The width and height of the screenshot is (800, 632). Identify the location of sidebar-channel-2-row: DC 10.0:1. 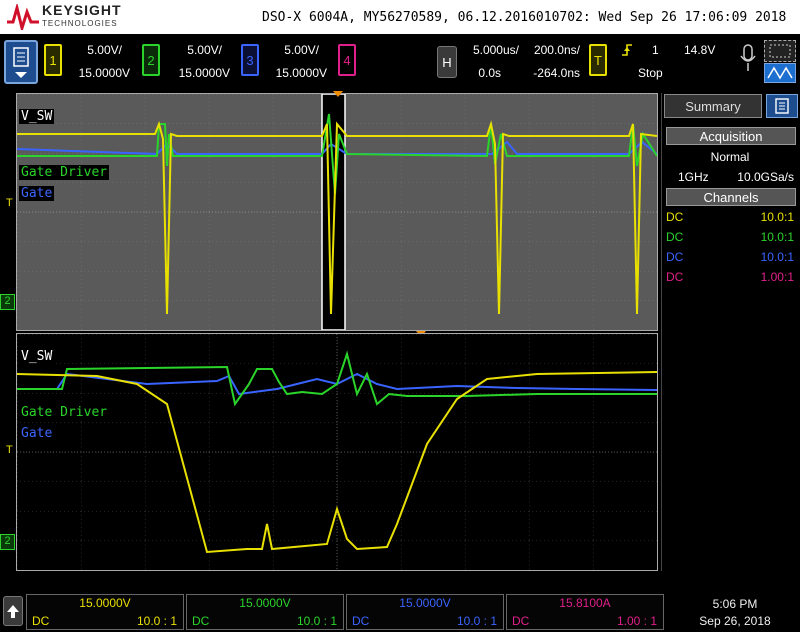
(730, 237).